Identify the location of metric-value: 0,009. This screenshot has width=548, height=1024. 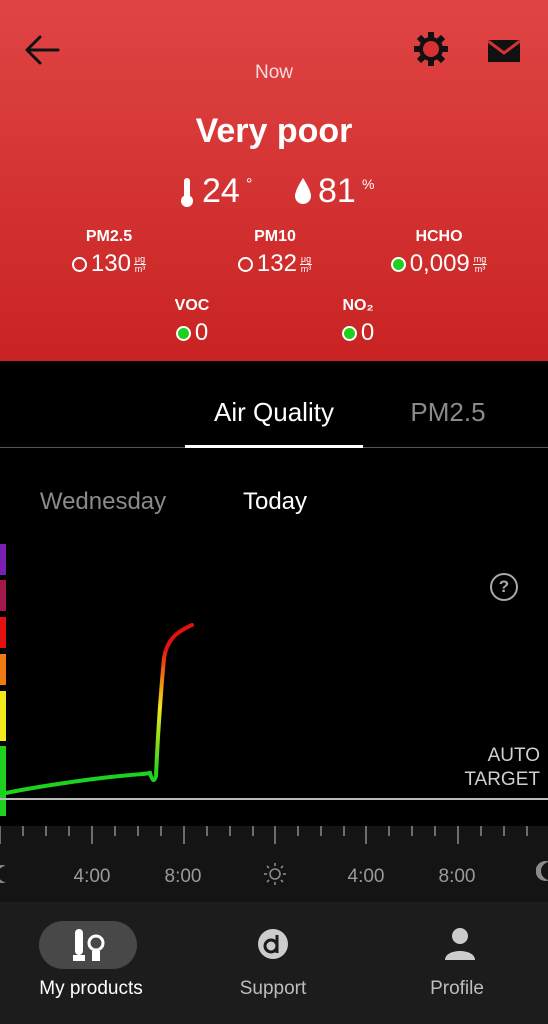
(439, 263).